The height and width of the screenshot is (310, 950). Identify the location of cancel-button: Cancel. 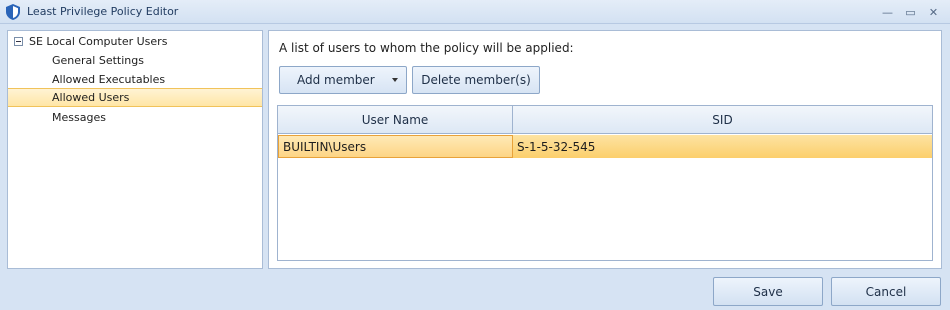
(886, 291).